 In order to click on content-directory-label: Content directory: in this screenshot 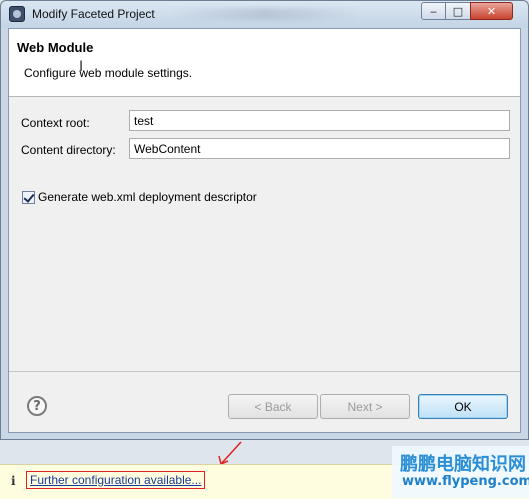, I will do `click(68, 150)`.